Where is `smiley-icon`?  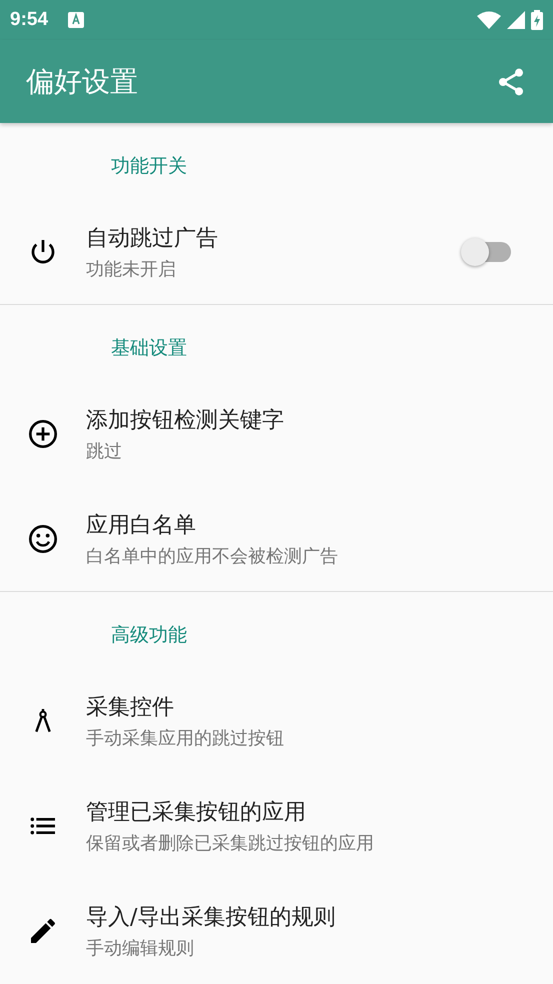
smiley-icon is located at coordinates (43, 538).